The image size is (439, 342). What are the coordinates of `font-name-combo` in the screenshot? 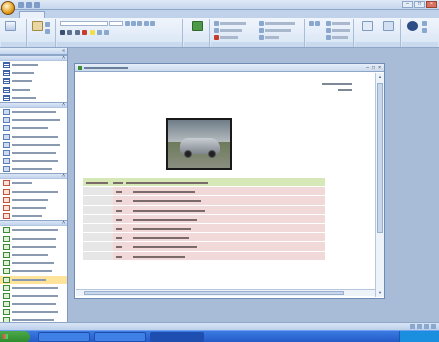 It's located at (84, 23).